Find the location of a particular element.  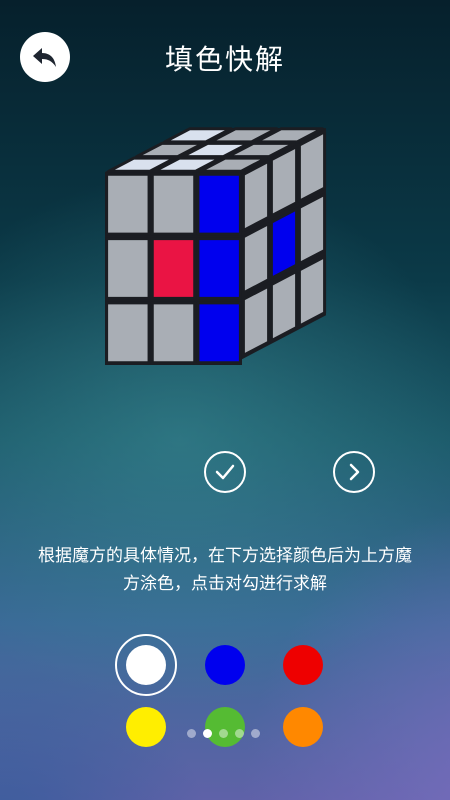

swatch-red is located at coordinates (303, 665).